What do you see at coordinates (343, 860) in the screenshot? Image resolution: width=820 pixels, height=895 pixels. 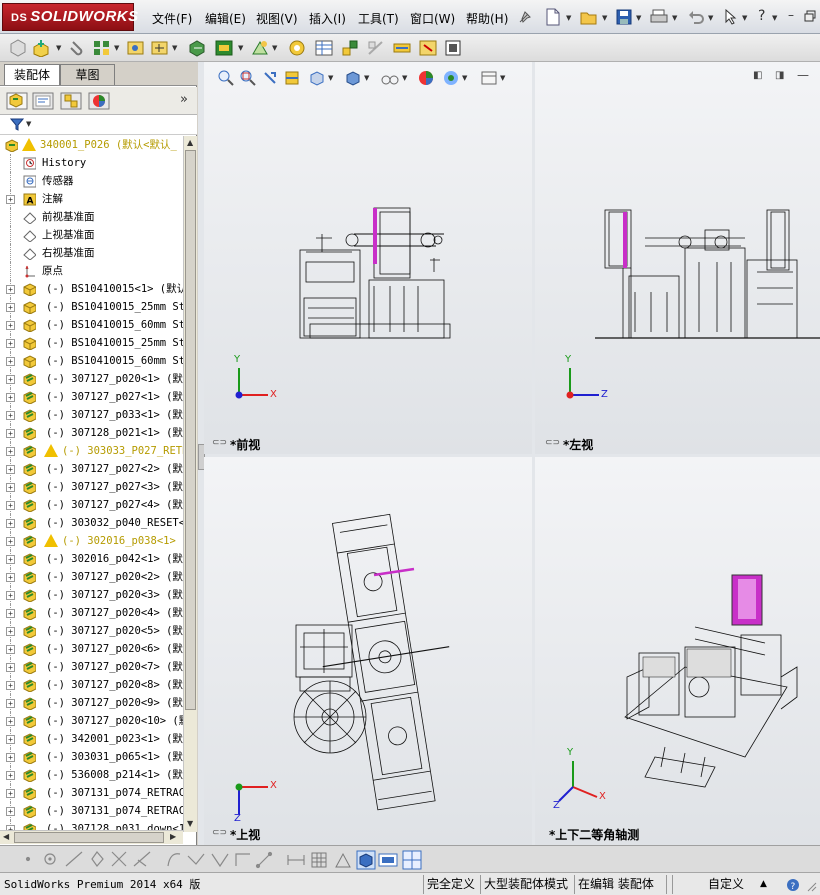 I see `relations-icon` at bounding box center [343, 860].